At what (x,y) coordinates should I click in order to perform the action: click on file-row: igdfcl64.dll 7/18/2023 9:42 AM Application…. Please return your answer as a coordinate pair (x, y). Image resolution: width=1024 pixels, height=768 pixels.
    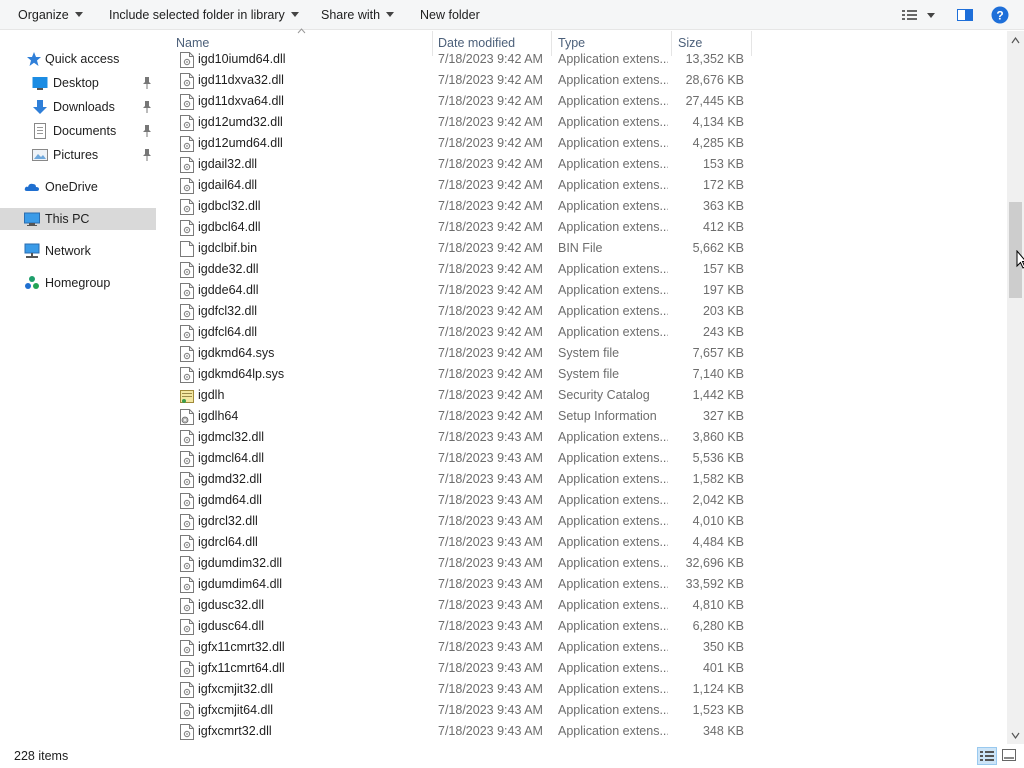
    Looking at the image, I should click on (462, 332).